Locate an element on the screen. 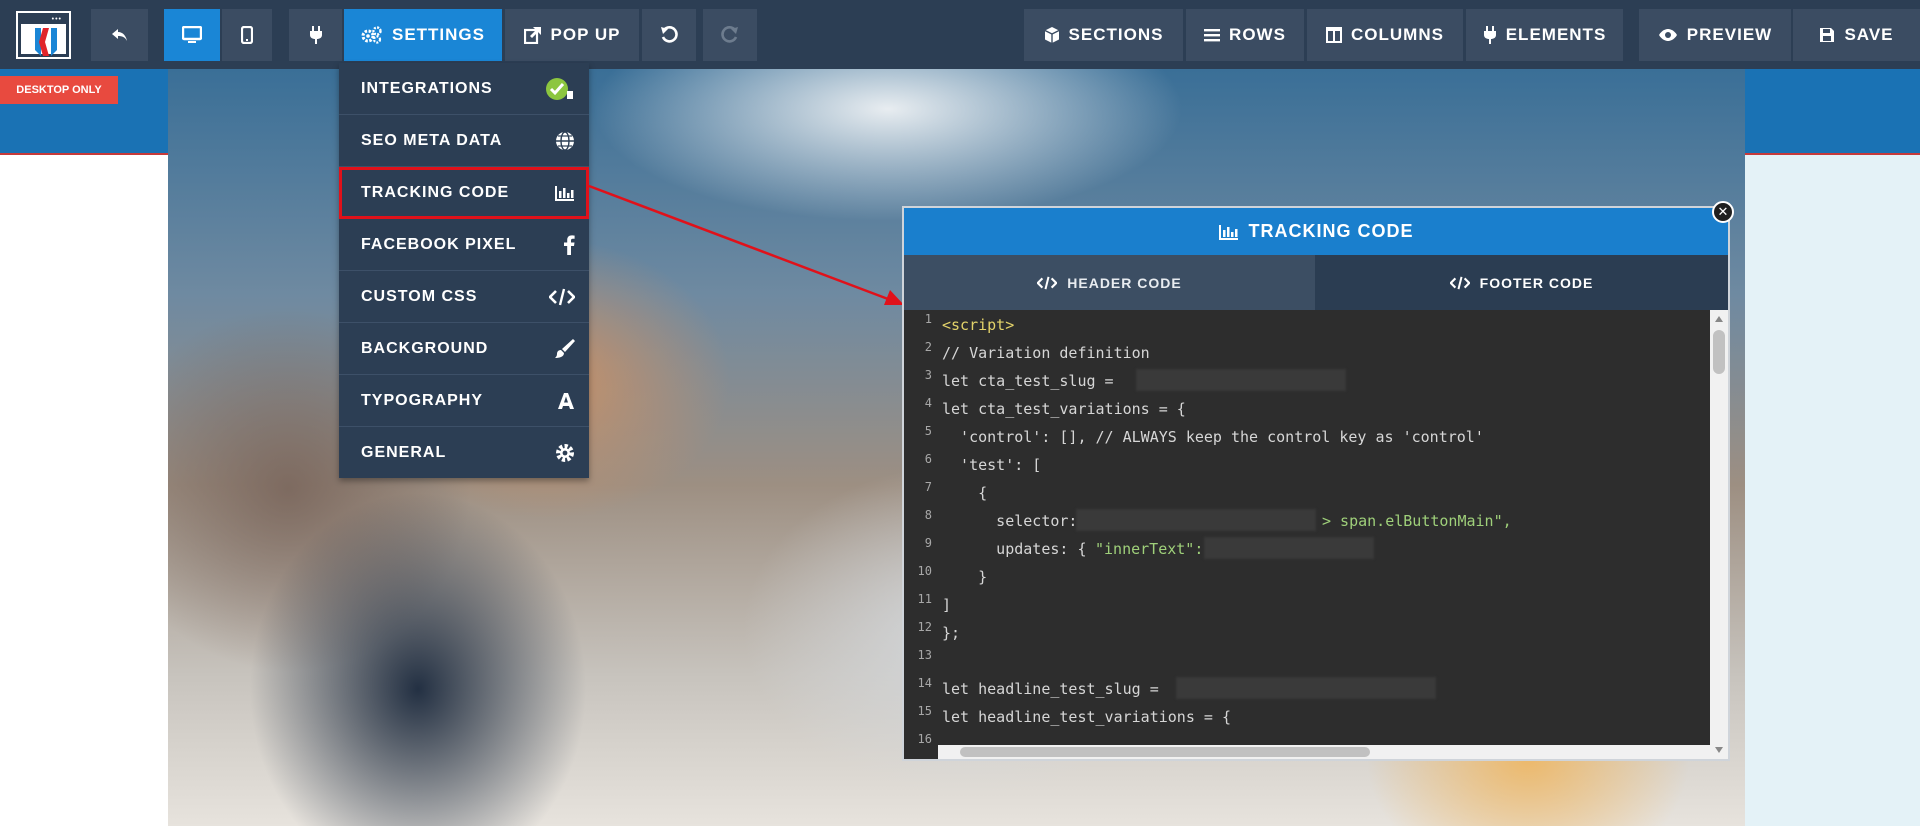  menu-item-general: GENERAL is located at coordinates (464, 453).